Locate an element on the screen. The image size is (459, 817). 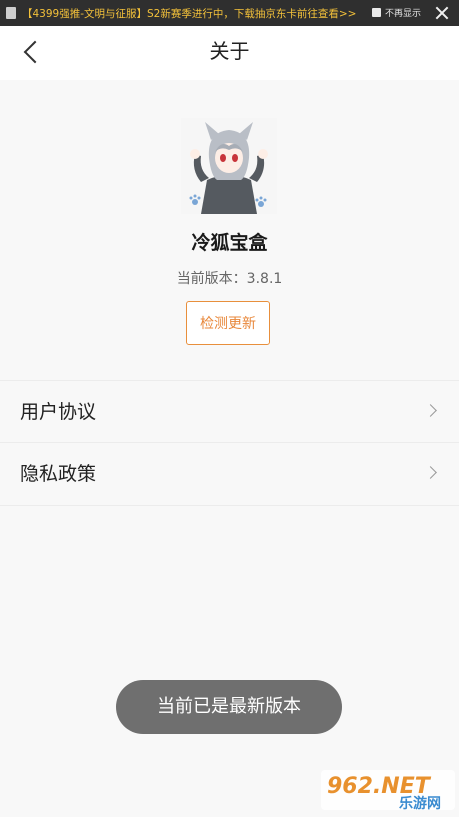
watermark-sub: 乐游网 is located at coordinates (420, 803).